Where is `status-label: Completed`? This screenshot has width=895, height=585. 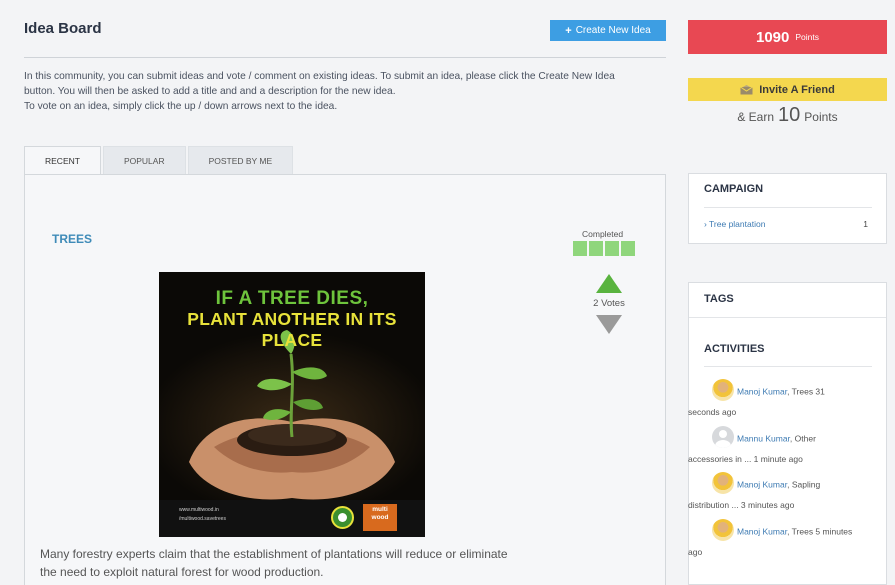 status-label: Completed is located at coordinates (603, 234).